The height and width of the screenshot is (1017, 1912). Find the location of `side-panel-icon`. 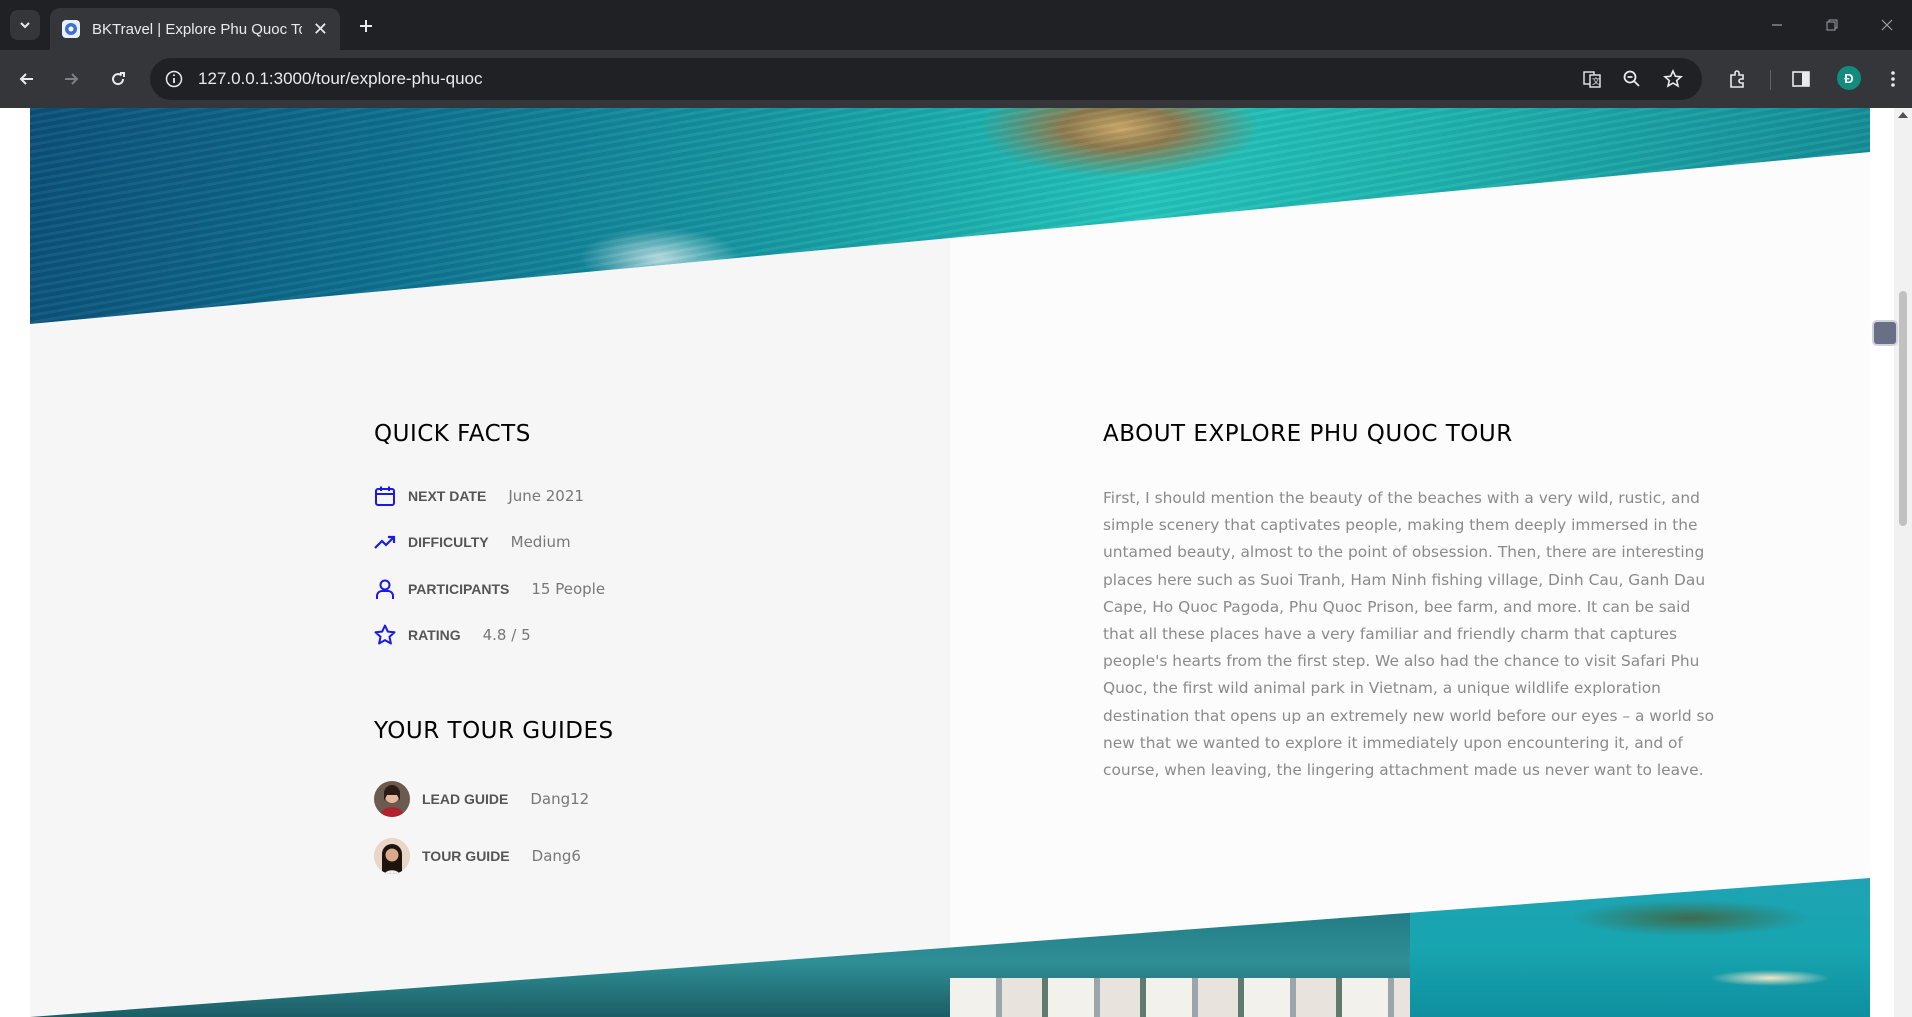

side-panel-icon is located at coordinates (1801, 79).